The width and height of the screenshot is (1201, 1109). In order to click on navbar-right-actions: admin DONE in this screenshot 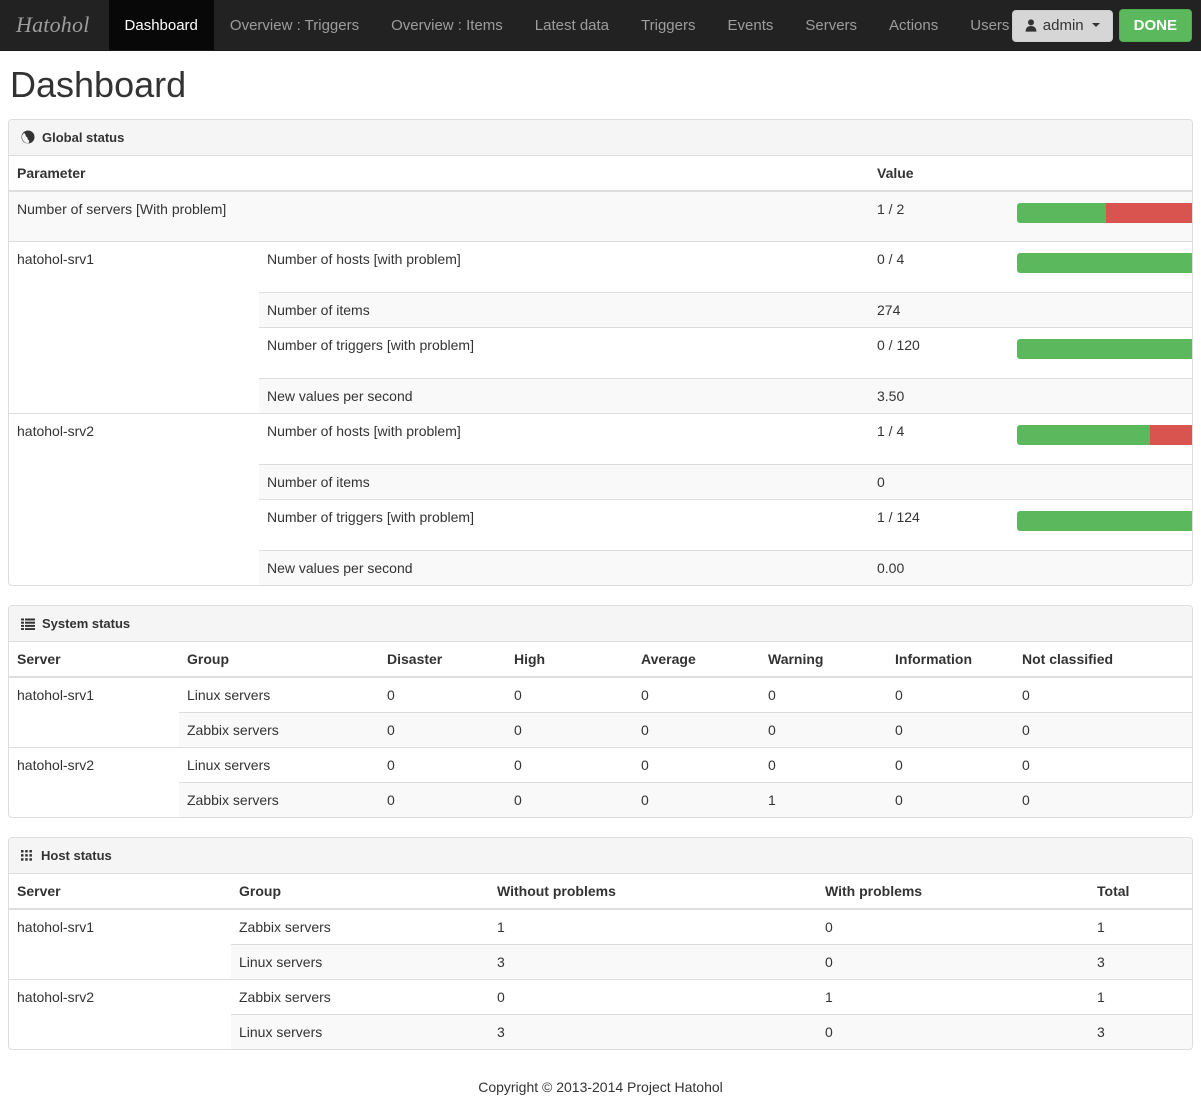, I will do `click(1102, 25)`.